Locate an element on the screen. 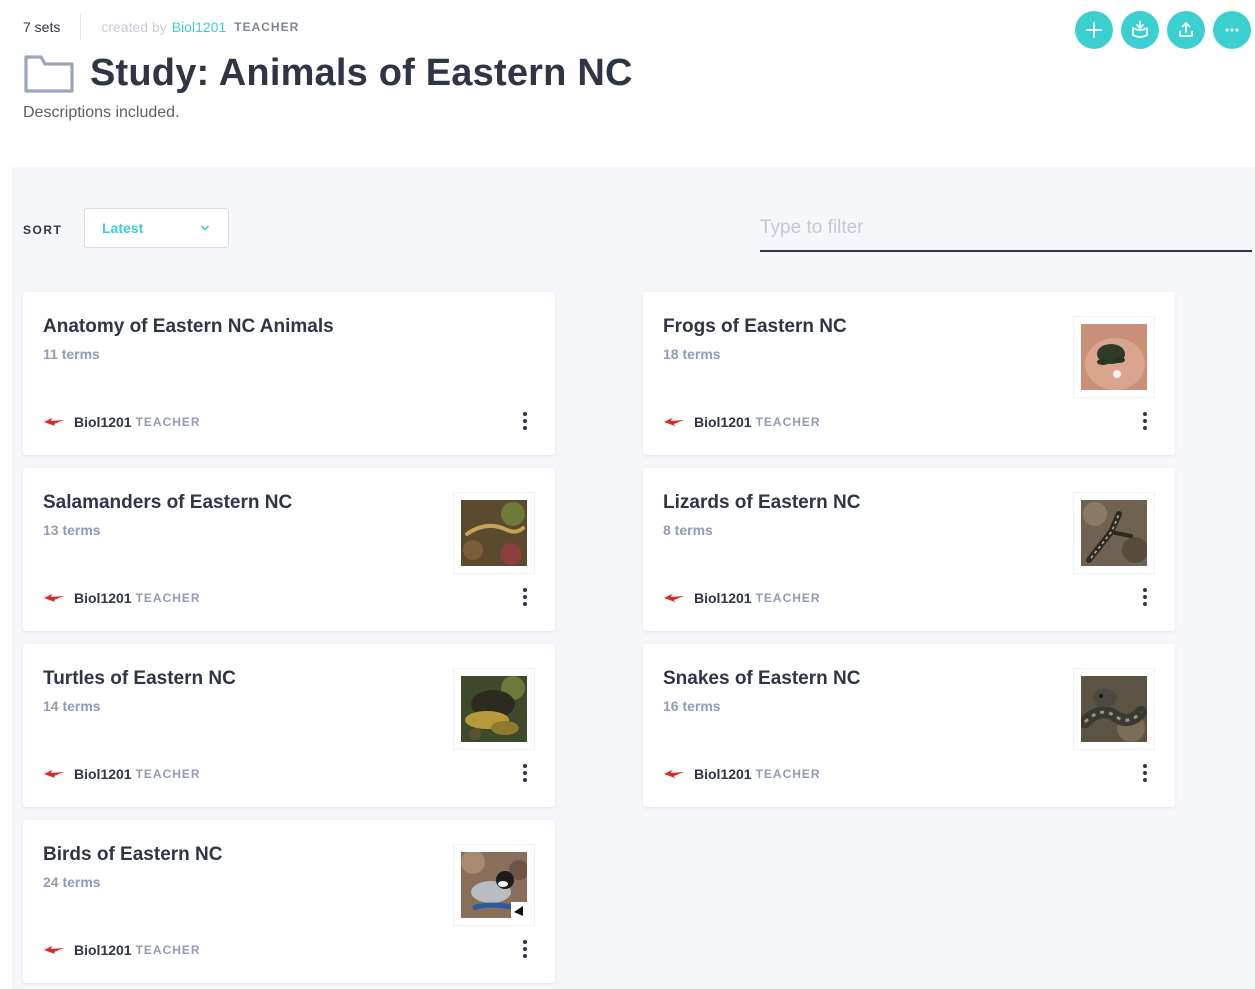 The height and width of the screenshot is (989, 1255). share-button is located at coordinates (1186, 30).